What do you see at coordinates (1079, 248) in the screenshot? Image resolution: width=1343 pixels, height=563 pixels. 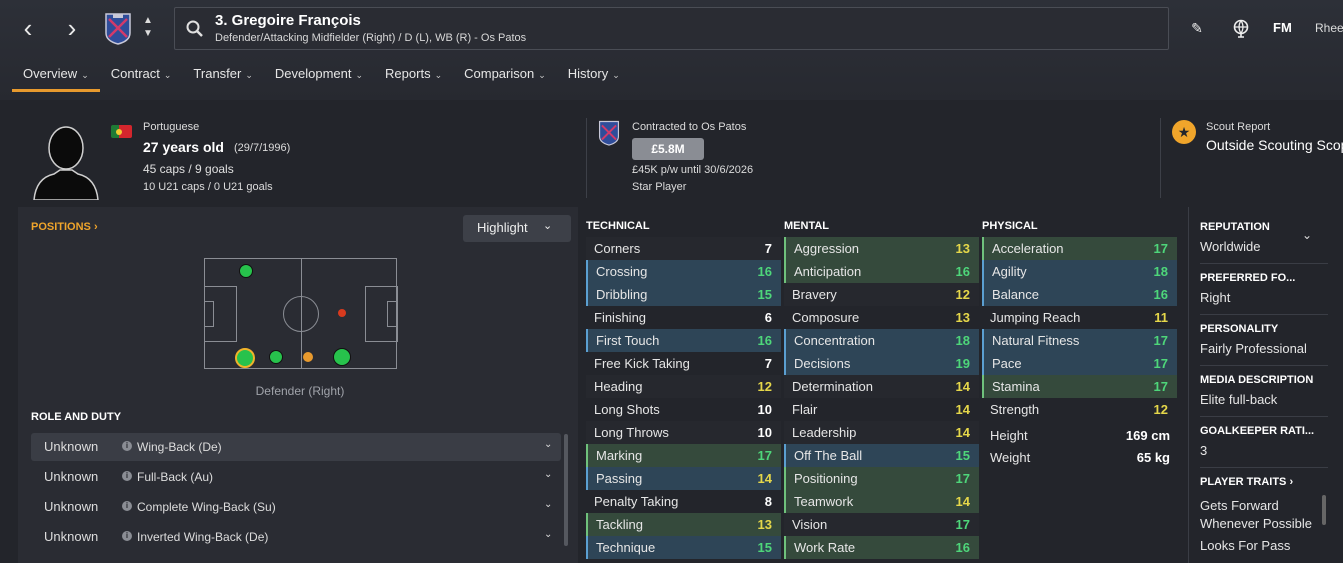 I see `attribute-row: Acceleration 17` at bounding box center [1079, 248].